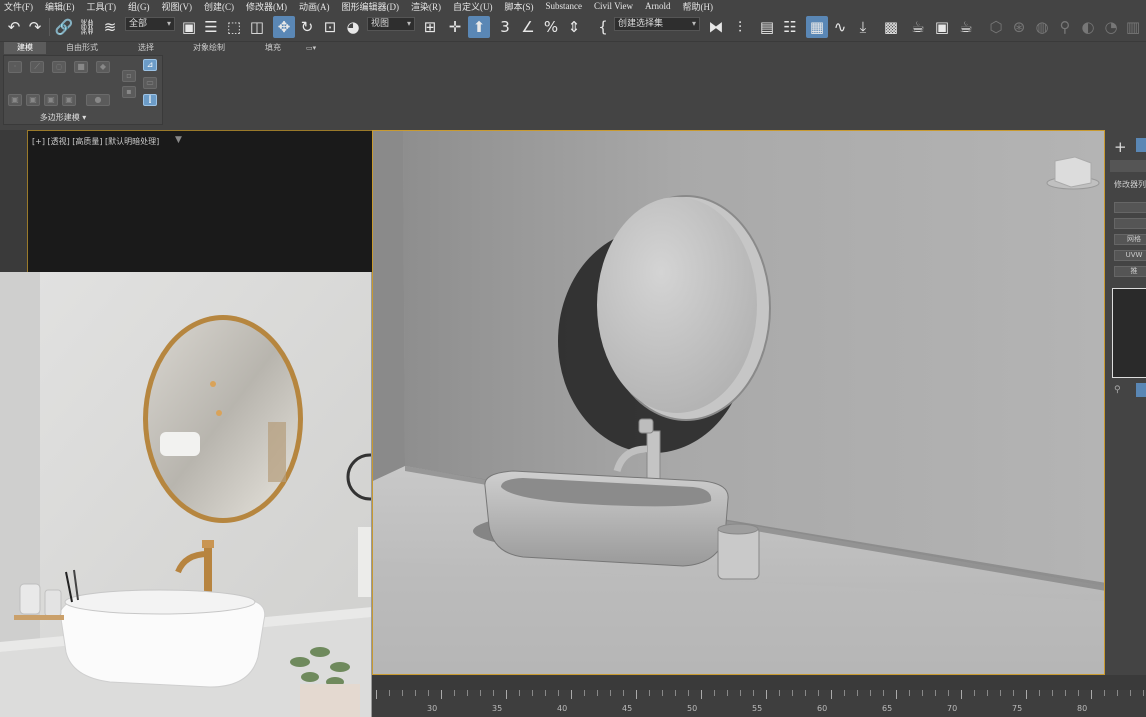 This screenshot has height=717, width=1146. Describe the element at coordinates (150, 24) in the screenshot. I see `selection-filter-dropdown: 全部` at that location.